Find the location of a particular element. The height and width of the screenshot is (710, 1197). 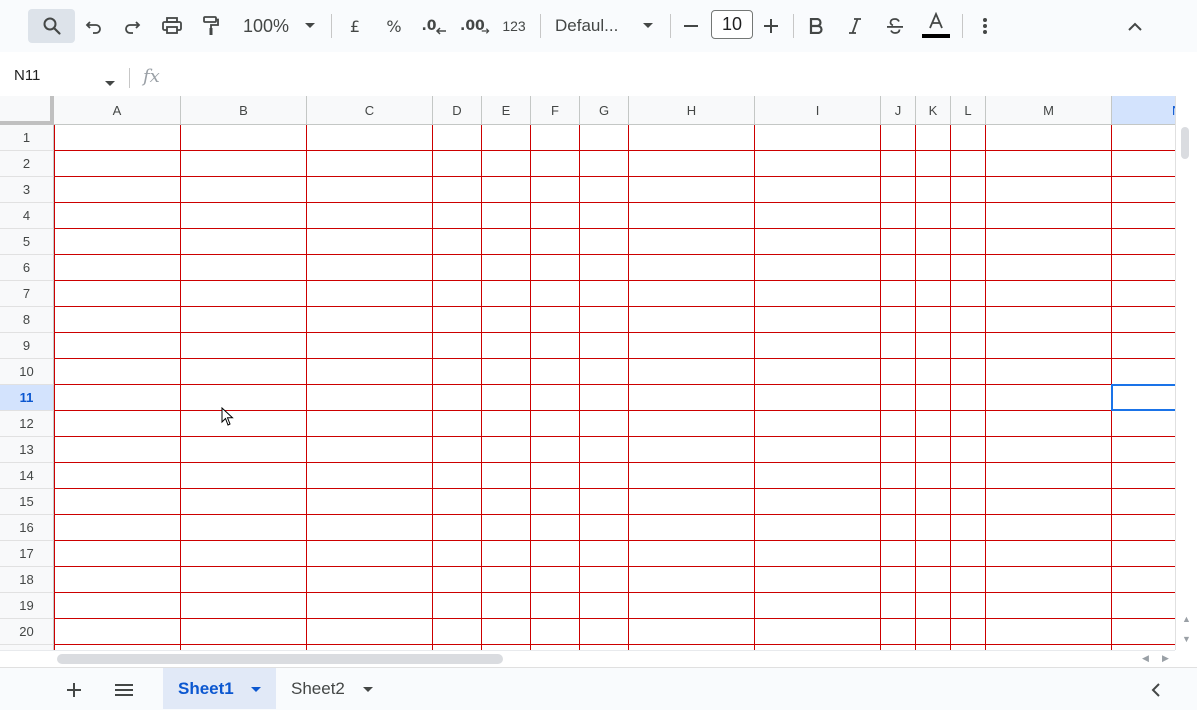

scroll-left-icon: ◀ is located at coordinates (1145, 658).